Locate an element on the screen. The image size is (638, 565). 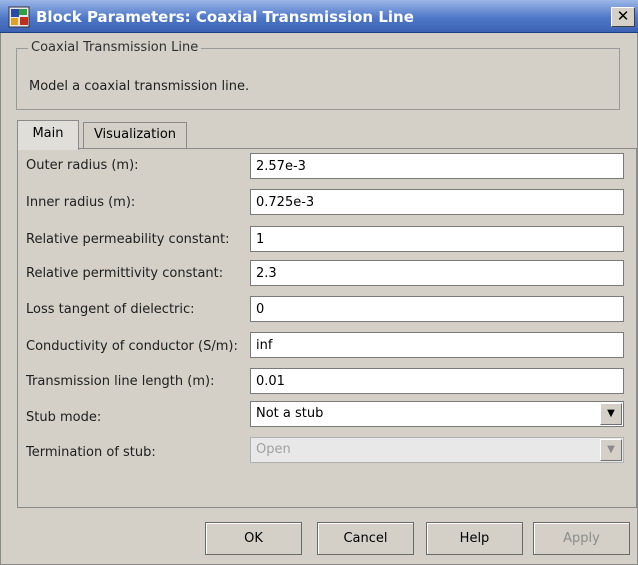
permeability-field is located at coordinates (437, 239).